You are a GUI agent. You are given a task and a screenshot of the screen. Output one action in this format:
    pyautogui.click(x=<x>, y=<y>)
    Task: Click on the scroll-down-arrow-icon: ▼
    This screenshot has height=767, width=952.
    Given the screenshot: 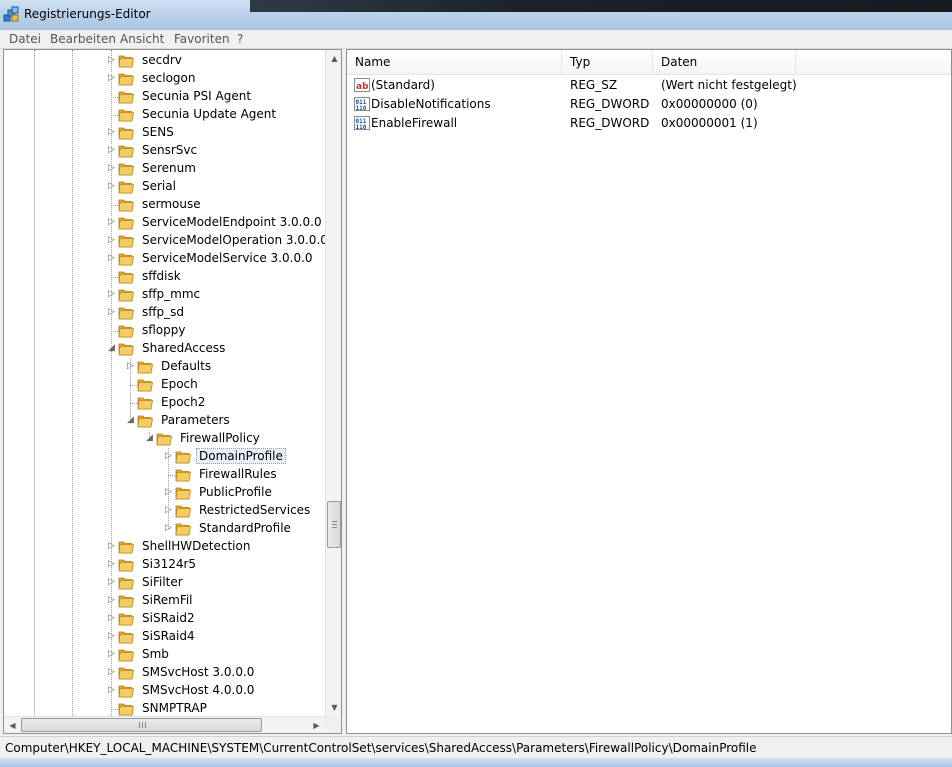 What is the action you would take?
    pyautogui.click(x=333, y=707)
    